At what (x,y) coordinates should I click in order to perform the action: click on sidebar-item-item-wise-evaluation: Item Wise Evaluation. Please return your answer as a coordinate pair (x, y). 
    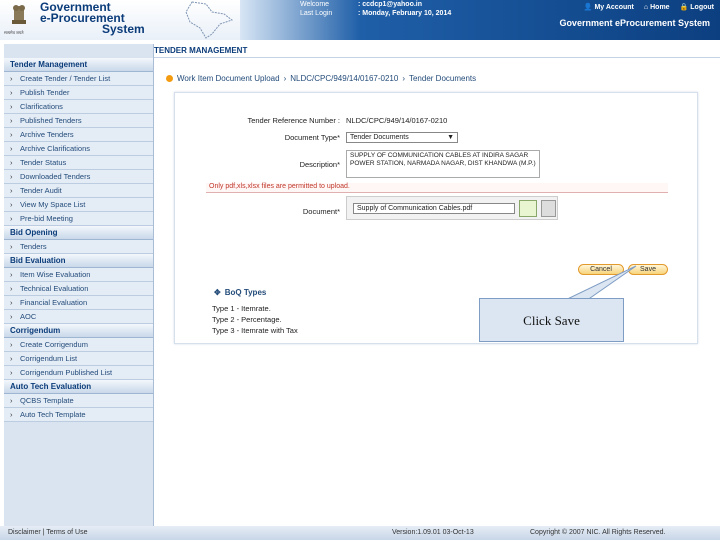
    Looking at the image, I should click on (78, 275).